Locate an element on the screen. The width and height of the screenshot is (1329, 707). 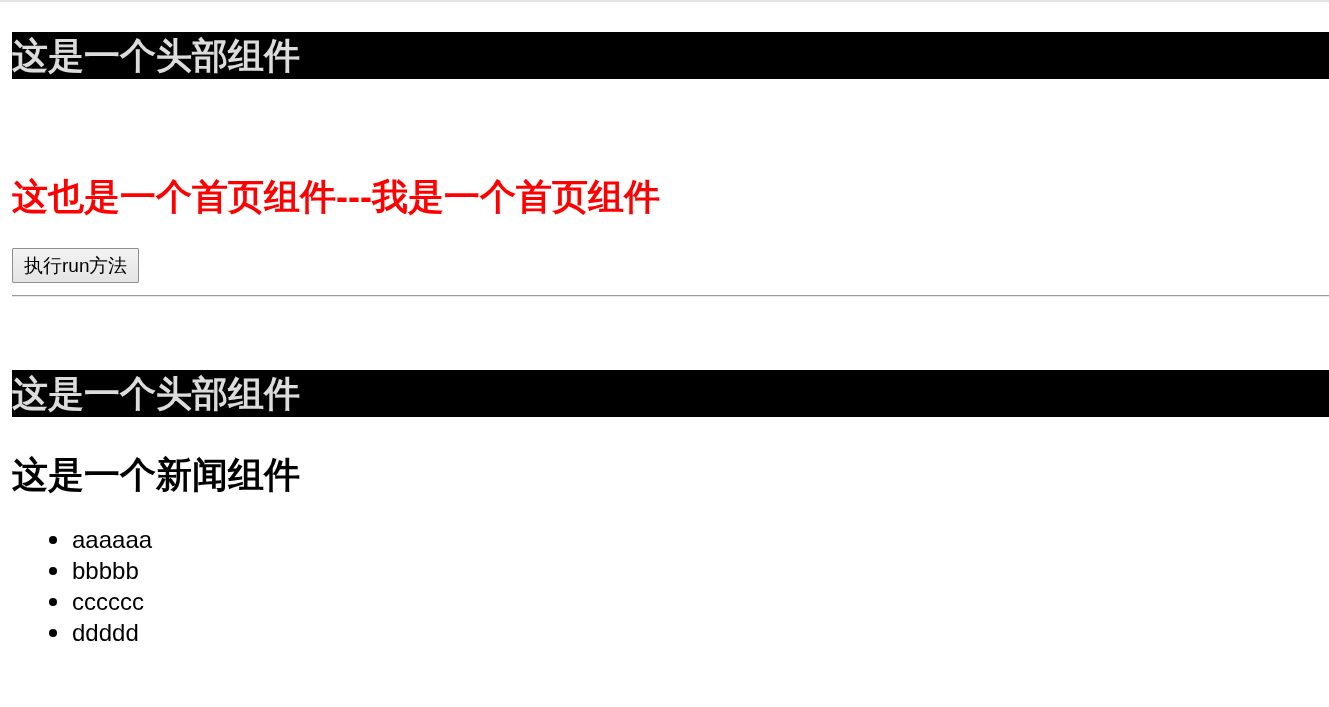
list-item-text: aaaaaa is located at coordinates (112, 540).